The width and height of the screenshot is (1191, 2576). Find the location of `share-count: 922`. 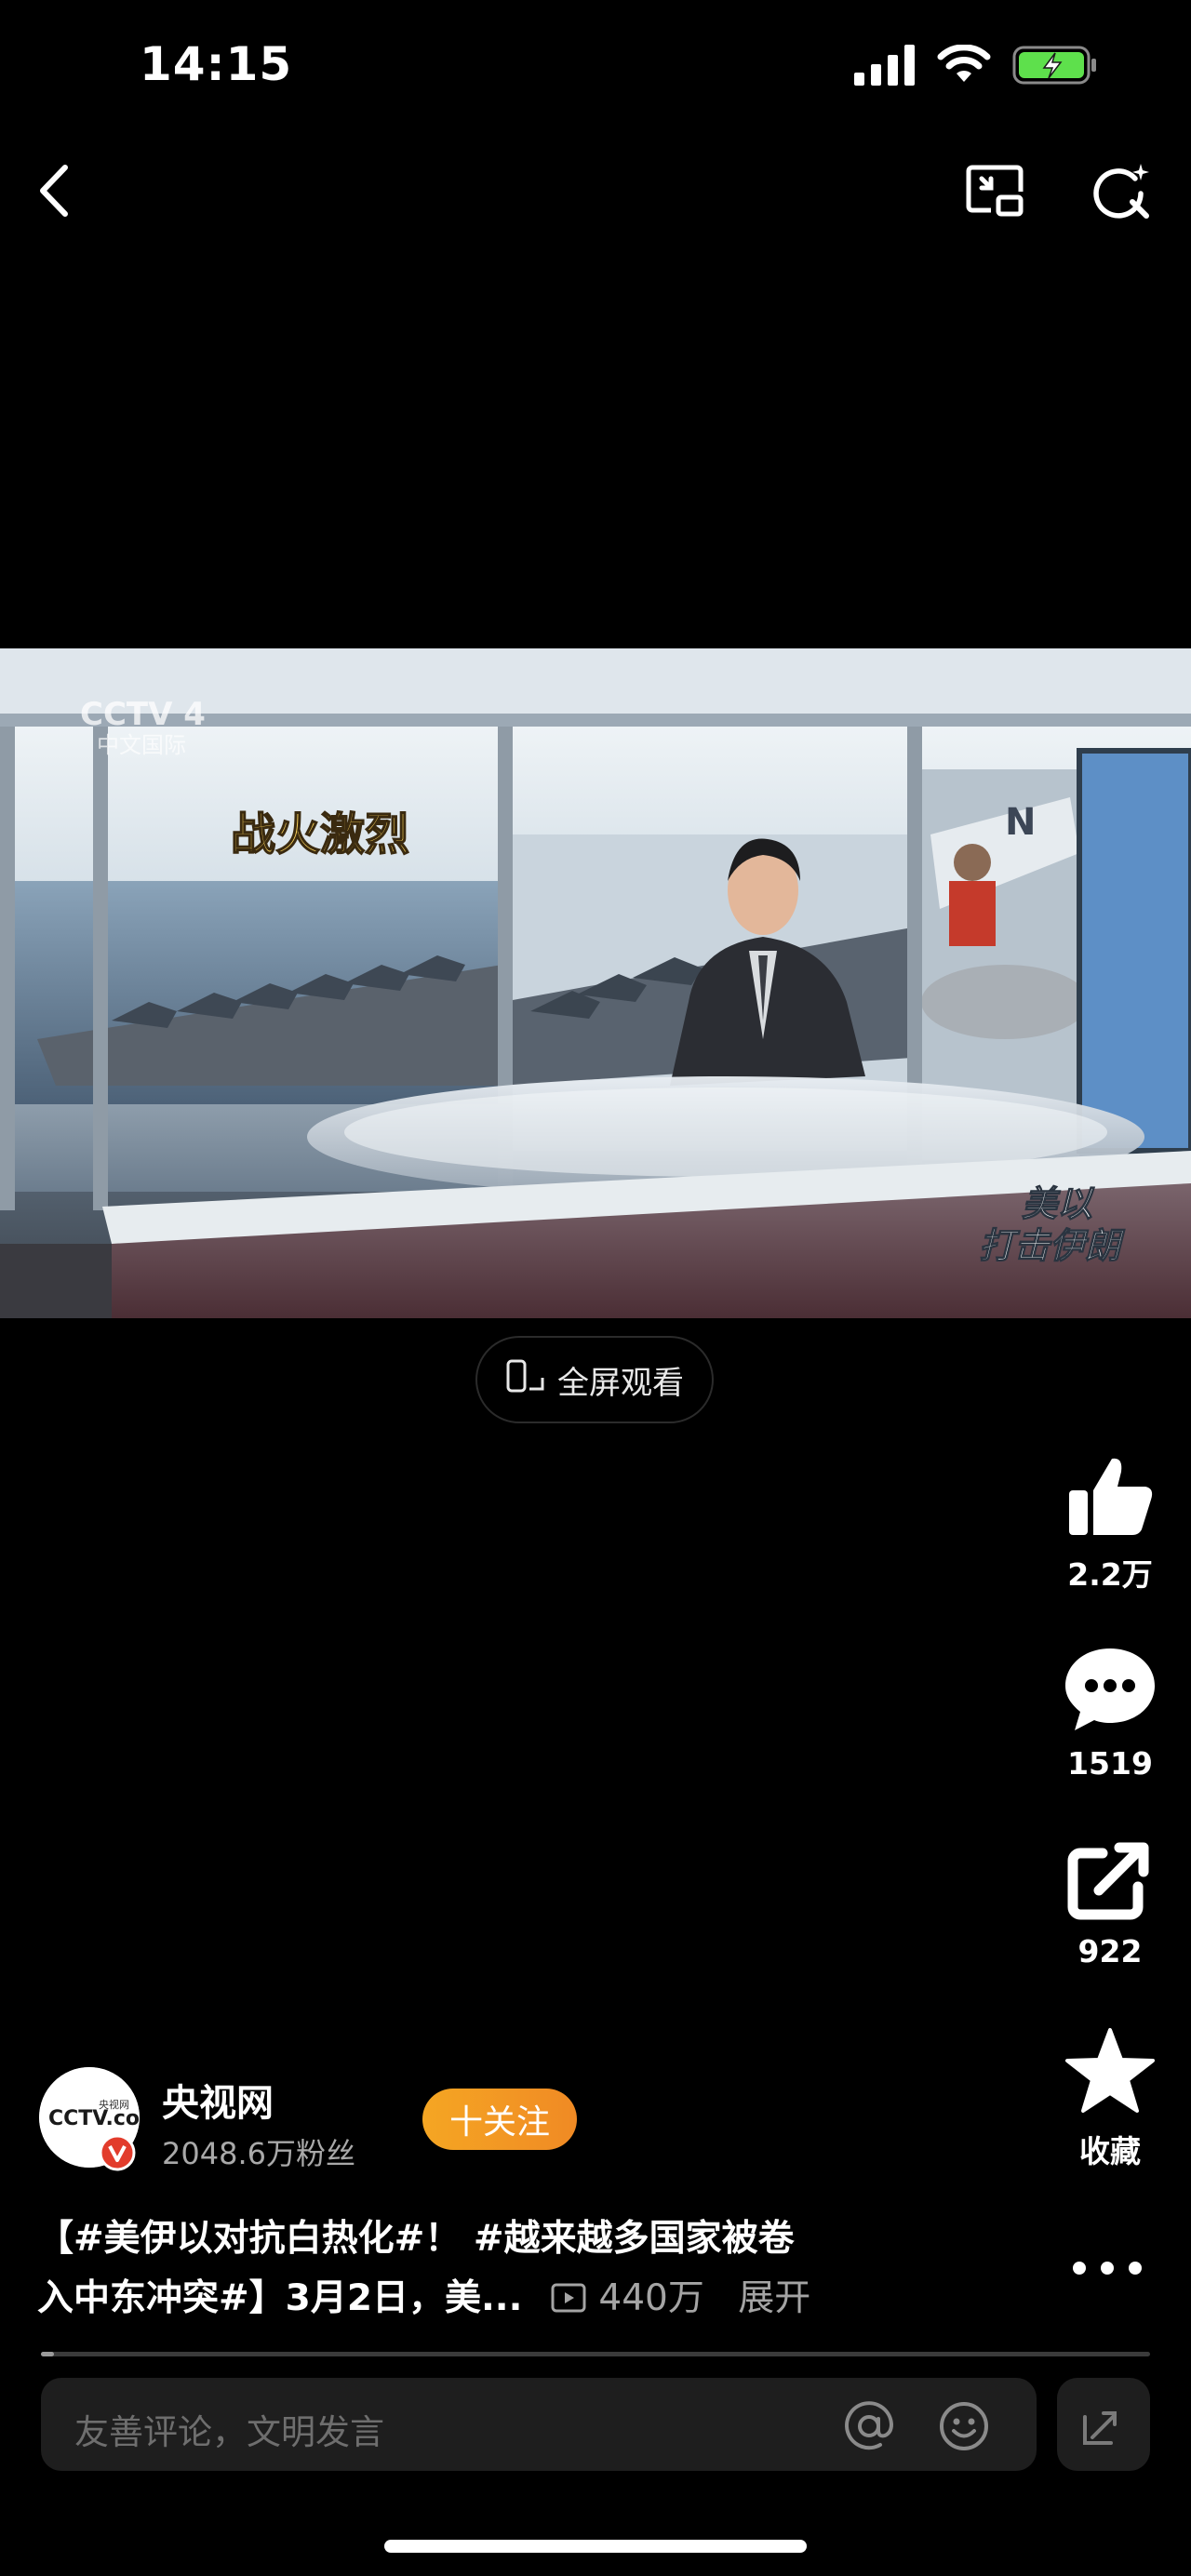

share-count: 922 is located at coordinates (1110, 1951).